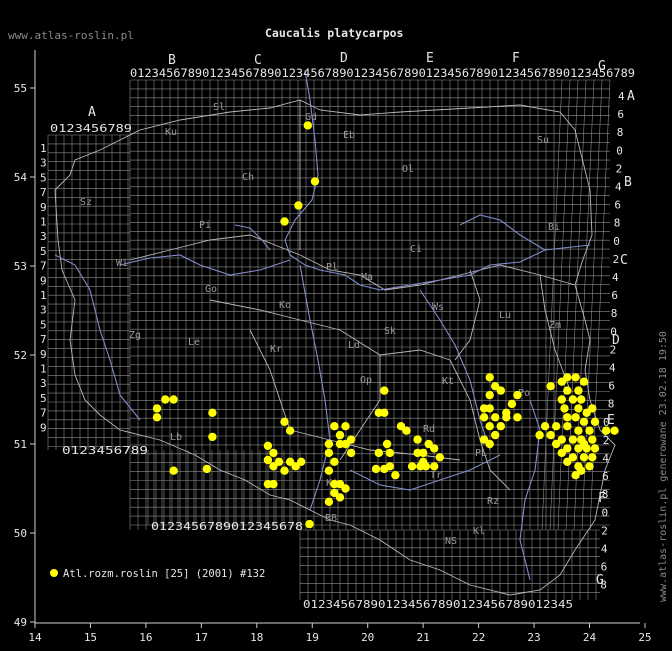  I want to click on x-tick-label: 22, so click(478, 637).